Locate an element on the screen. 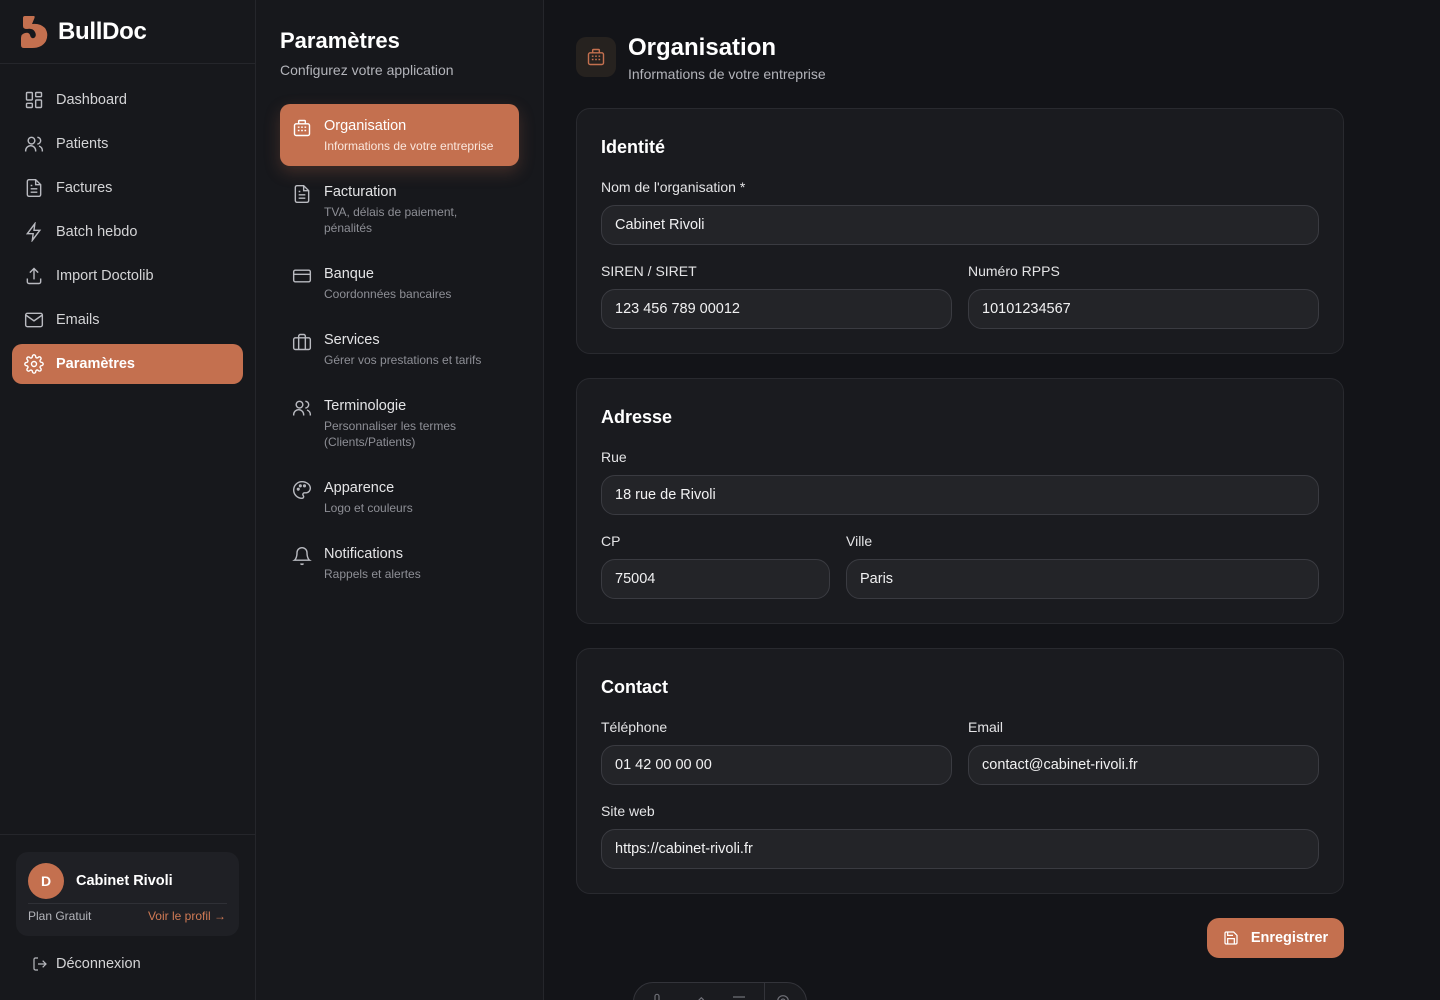 This screenshot has width=1440, height=1000. profile-divider is located at coordinates (127, 903).